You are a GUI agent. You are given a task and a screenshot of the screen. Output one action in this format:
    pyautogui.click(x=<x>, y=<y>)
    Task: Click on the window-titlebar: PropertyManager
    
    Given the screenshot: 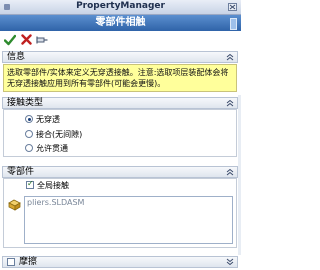 What is the action you would take?
    pyautogui.click(x=120, y=7)
    